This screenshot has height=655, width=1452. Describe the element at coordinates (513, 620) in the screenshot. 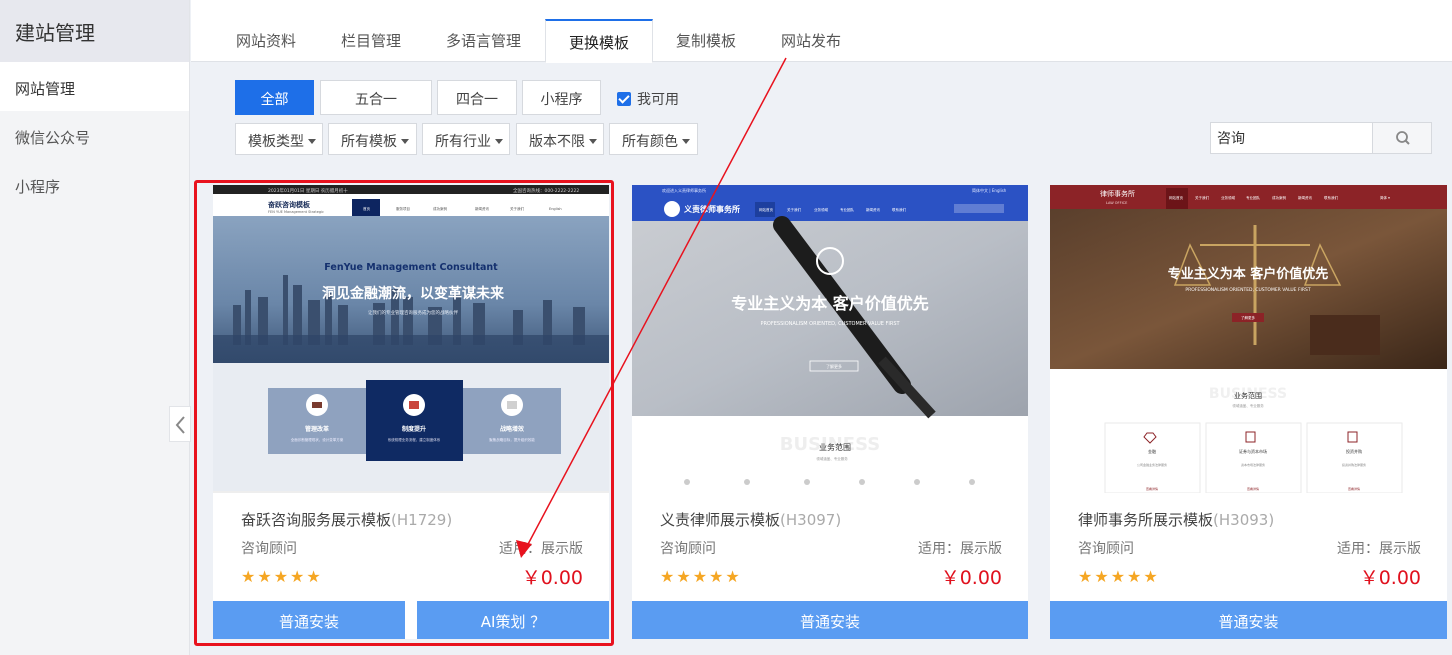

I see `ai-plan-button: AI策划 ？` at that location.